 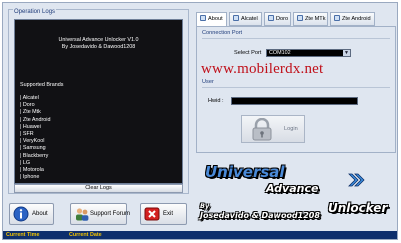 What do you see at coordinates (337, 18) in the screenshot?
I see `tab-zte-android-icon` at bounding box center [337, 18].